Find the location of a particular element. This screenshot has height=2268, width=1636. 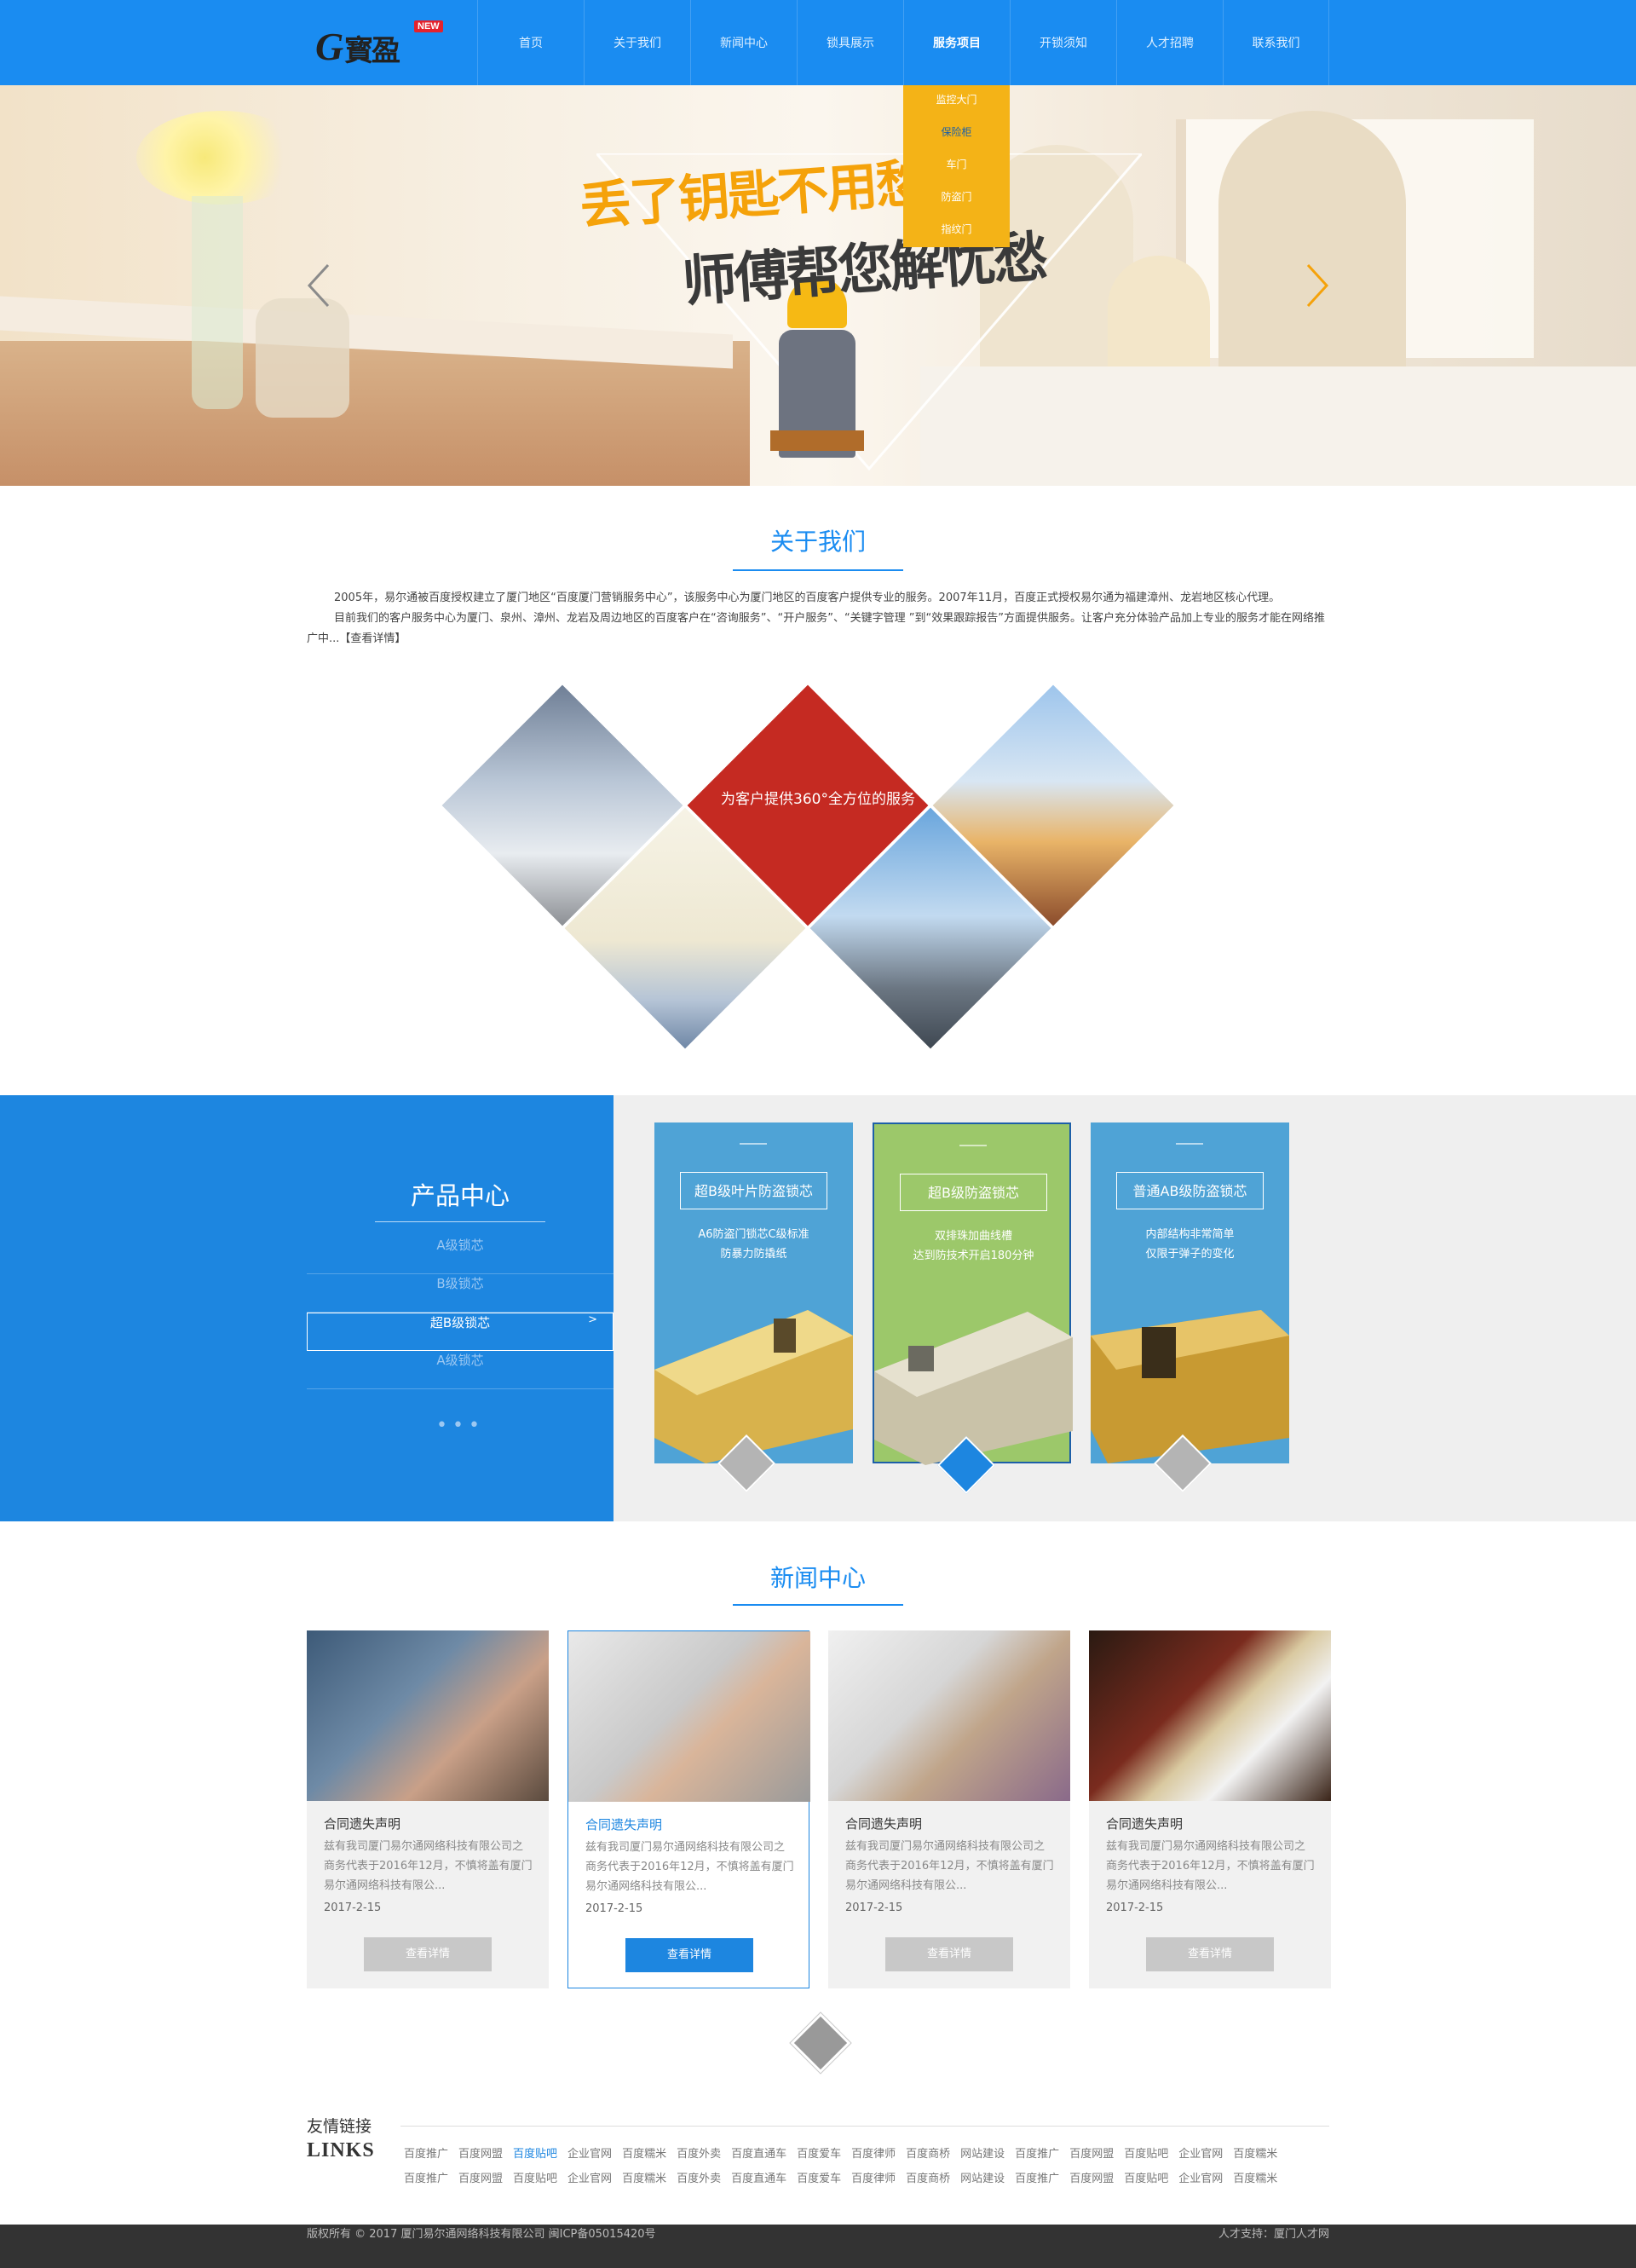

nav-item-home: 首页 is located at coordinates (530, 42).